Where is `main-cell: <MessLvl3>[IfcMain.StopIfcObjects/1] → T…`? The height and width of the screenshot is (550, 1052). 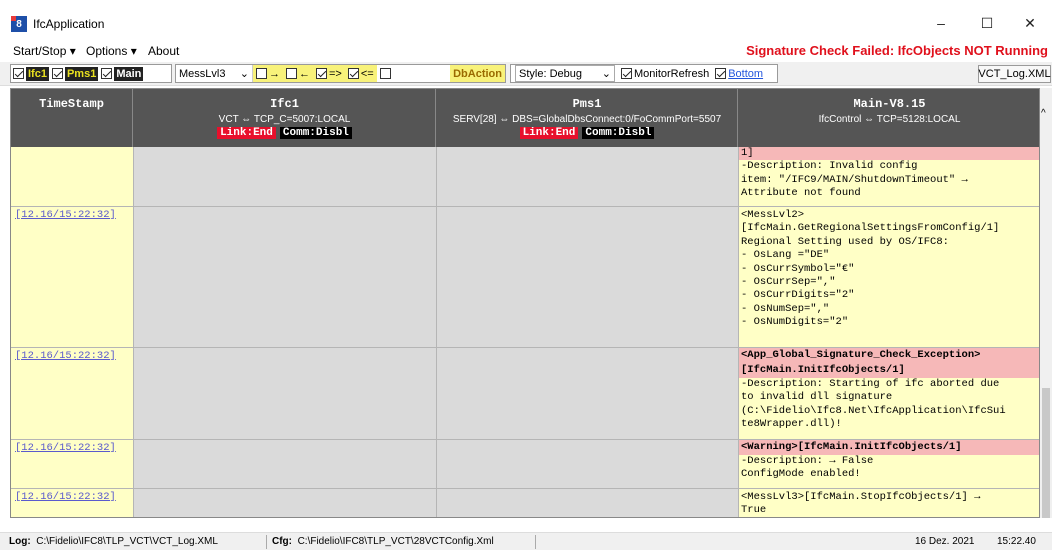
main-cell: <MessLvl3>[IfcMain.StopIfcObjects/1] → T… is located at coordinates (889, 503).